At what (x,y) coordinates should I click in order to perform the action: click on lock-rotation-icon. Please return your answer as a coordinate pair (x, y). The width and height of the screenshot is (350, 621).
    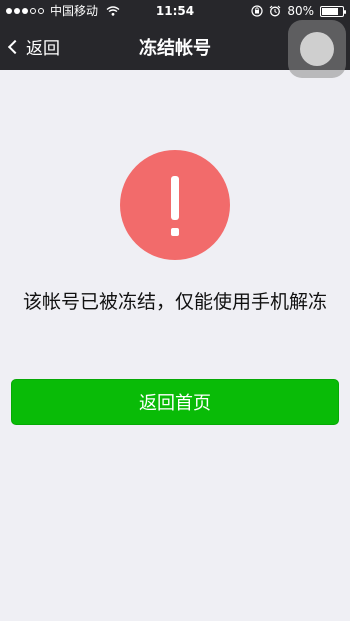
    Looking at the image, I should click on (257, 11).